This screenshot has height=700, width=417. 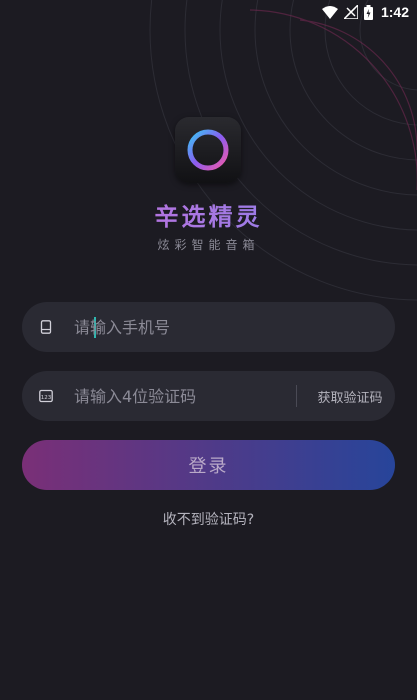 I want to click on phone-input-row, so click(x=208, y=327).